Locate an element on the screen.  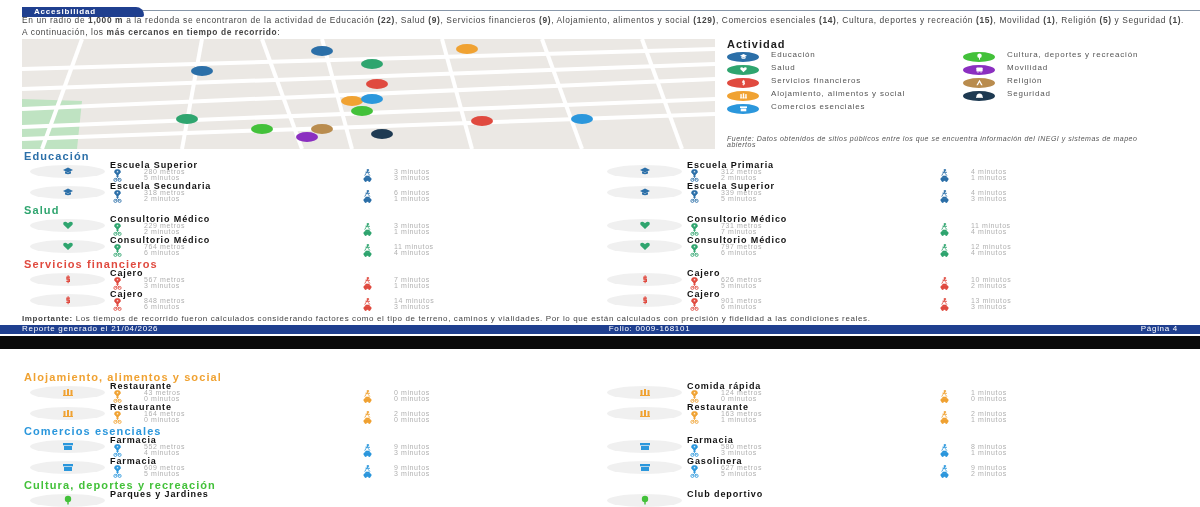
legend-label: Educación is located at coordinates (794, 55).